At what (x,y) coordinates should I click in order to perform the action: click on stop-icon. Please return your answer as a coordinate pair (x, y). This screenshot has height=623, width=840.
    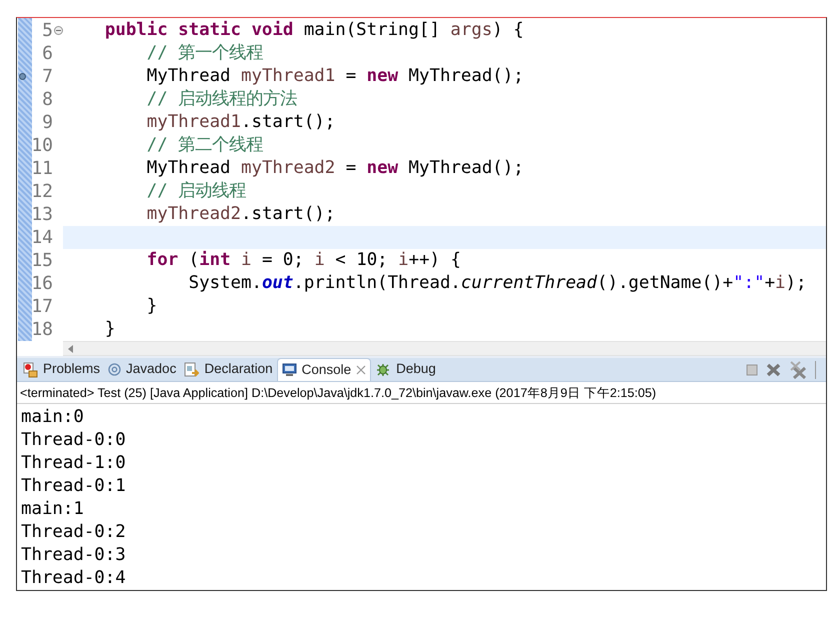
    Looking at the image, I should click on (752, 370).